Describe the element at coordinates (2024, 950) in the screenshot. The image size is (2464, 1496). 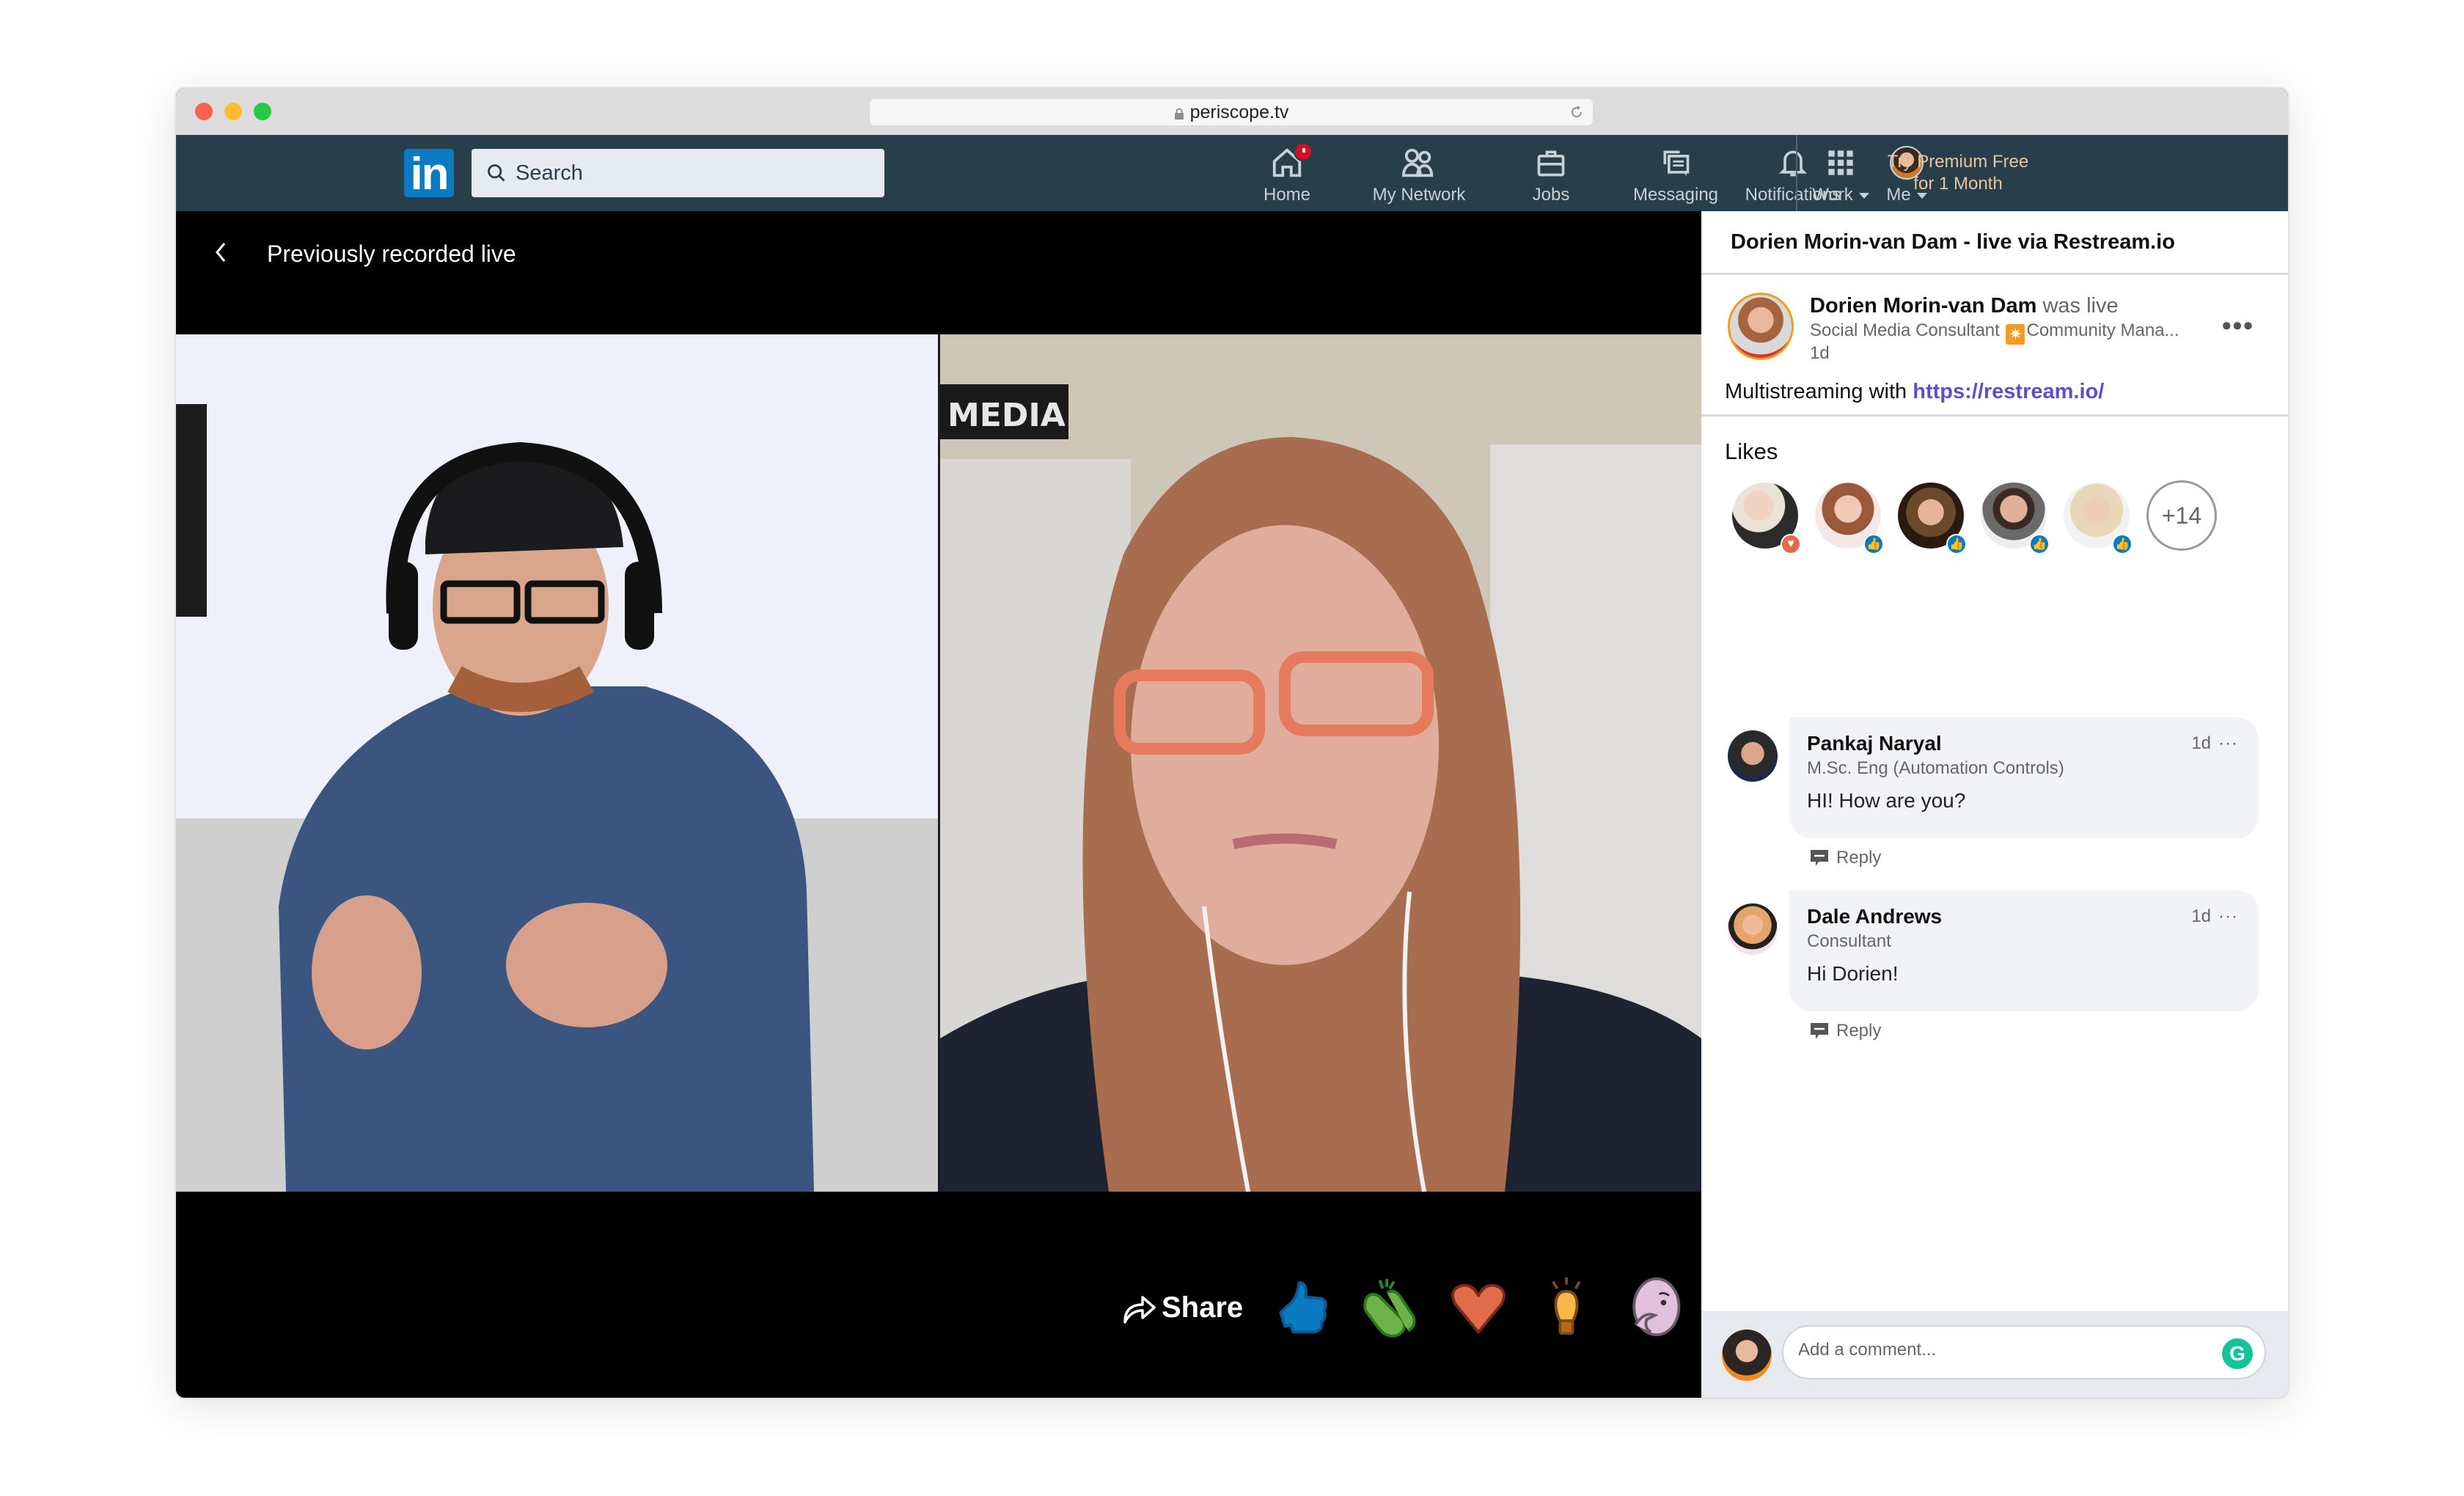
I see `comment-bubble: Dale Andrews Consultant Hi Dorien! 1d ···` at that location.